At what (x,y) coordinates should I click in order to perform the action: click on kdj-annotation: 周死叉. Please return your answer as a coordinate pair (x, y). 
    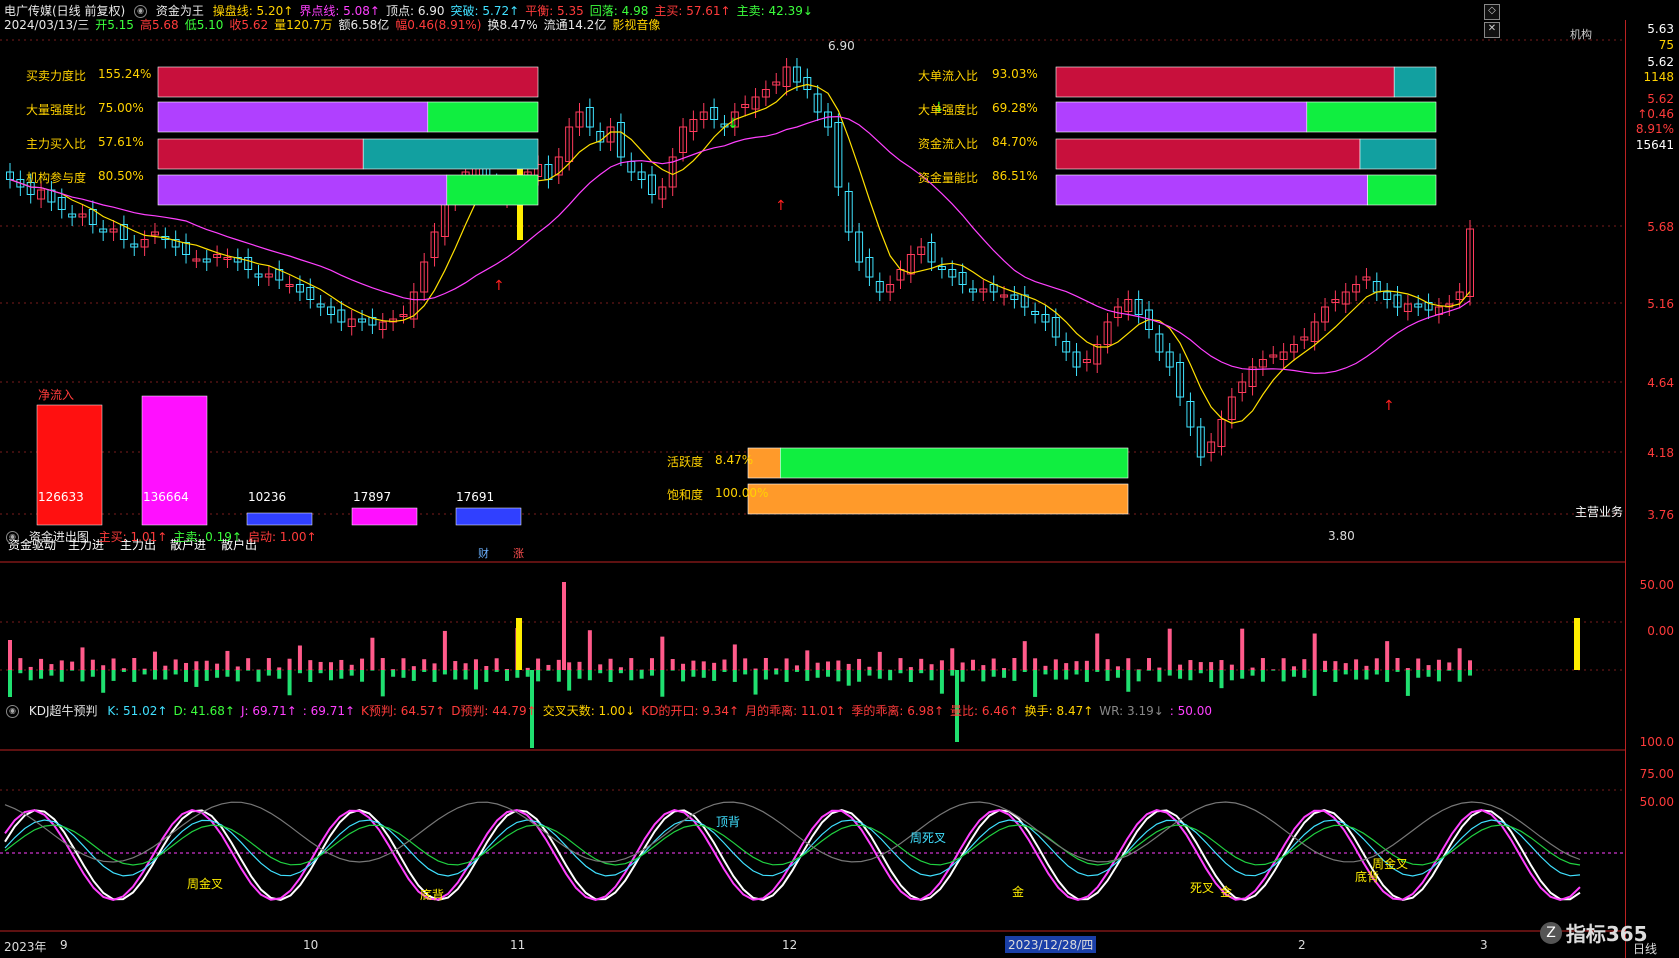
    Looking at the image, I should click on (928, 838).